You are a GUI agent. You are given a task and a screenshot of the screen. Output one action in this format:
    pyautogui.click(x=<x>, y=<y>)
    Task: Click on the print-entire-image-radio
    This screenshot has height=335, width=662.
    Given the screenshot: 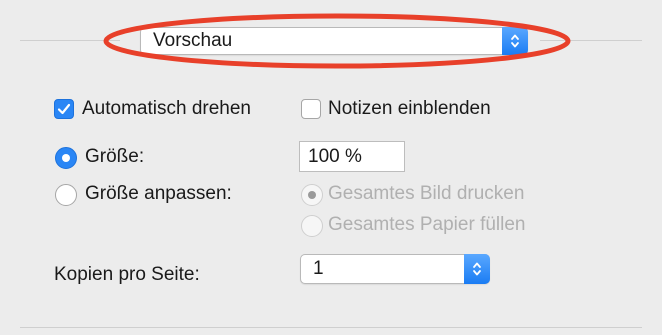 What is the action you would take?
    pyautogui.click(x=312, y=195)
    